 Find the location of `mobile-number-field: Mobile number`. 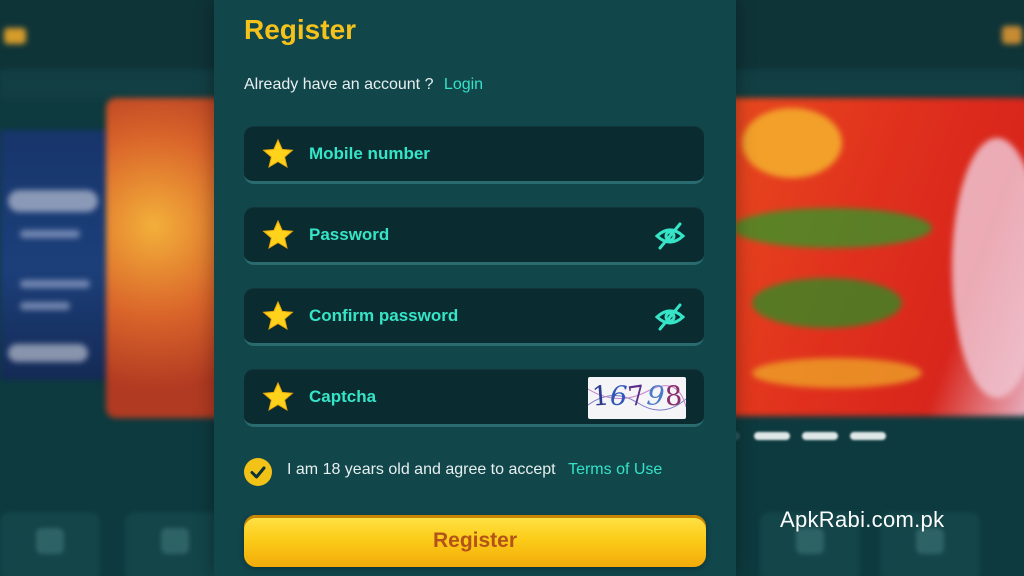

mobile-number-field: Mobile number is located at coordinates (474, 155).